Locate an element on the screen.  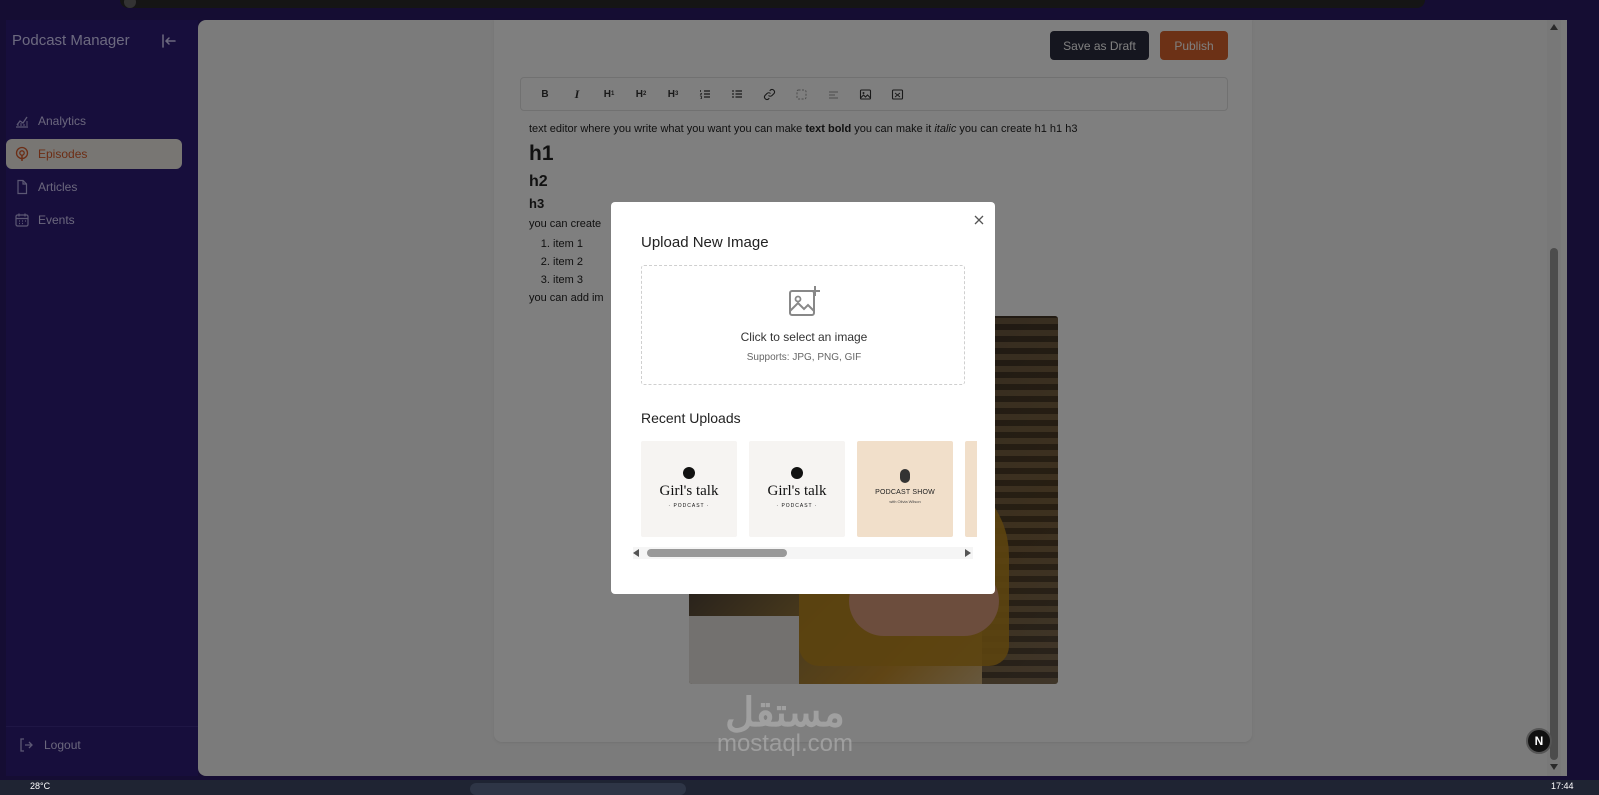
taskbar: 28°C 17:44 is located at coordinates (799, 787).